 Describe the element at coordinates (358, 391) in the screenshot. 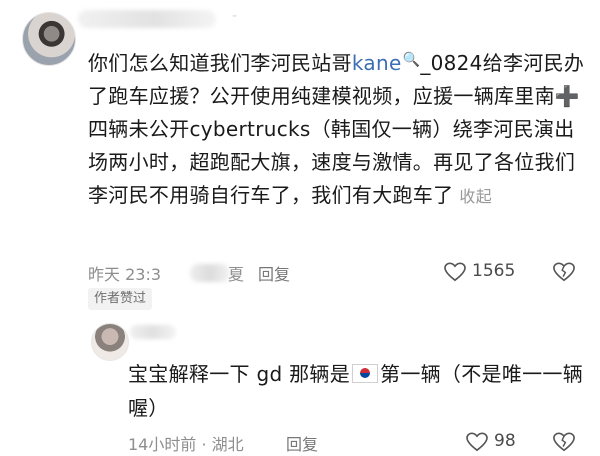

I see `reply-comment-text: 宝宝解释一下 gd 那辆是 第一辆（不是唯一一辆喔）` at that location.